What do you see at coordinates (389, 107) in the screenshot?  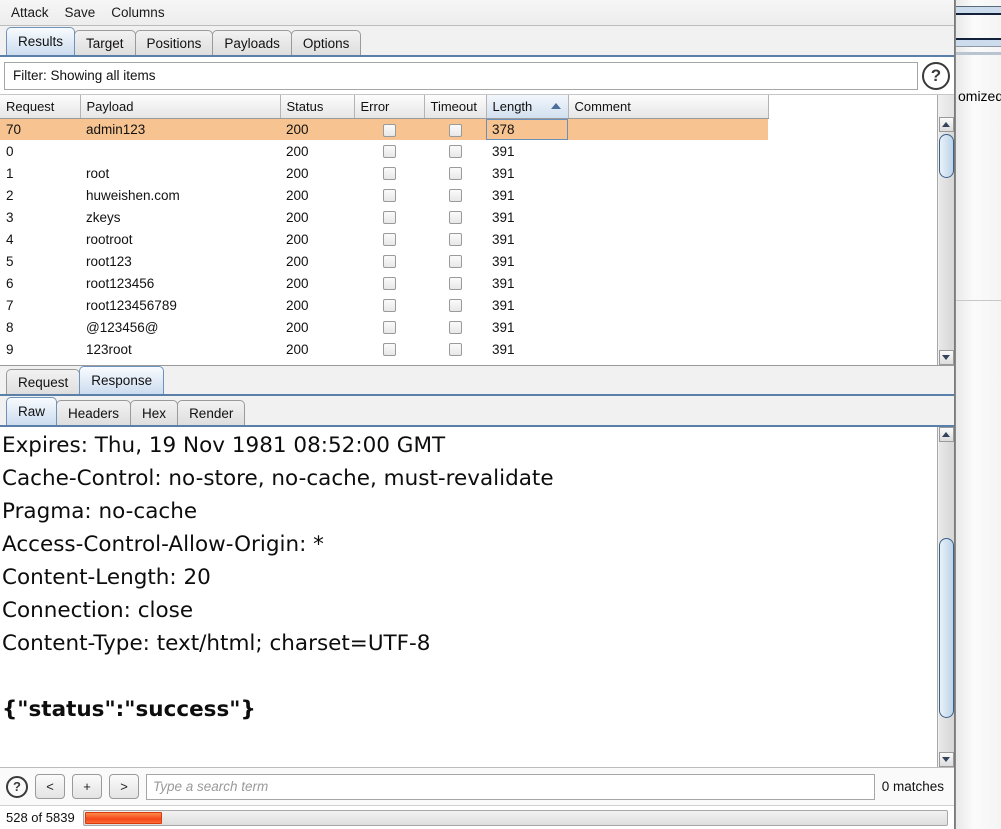 I see `column-header-error: Error` at bounding box center [389, 107].